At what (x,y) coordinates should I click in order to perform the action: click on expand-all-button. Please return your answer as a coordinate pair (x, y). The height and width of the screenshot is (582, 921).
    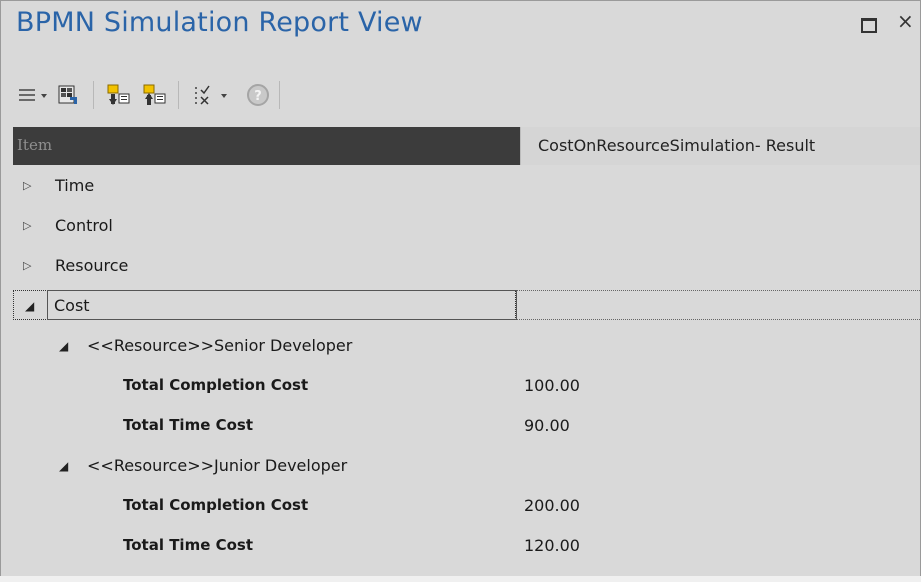
    Looking at the image, I should click on (118, 95).